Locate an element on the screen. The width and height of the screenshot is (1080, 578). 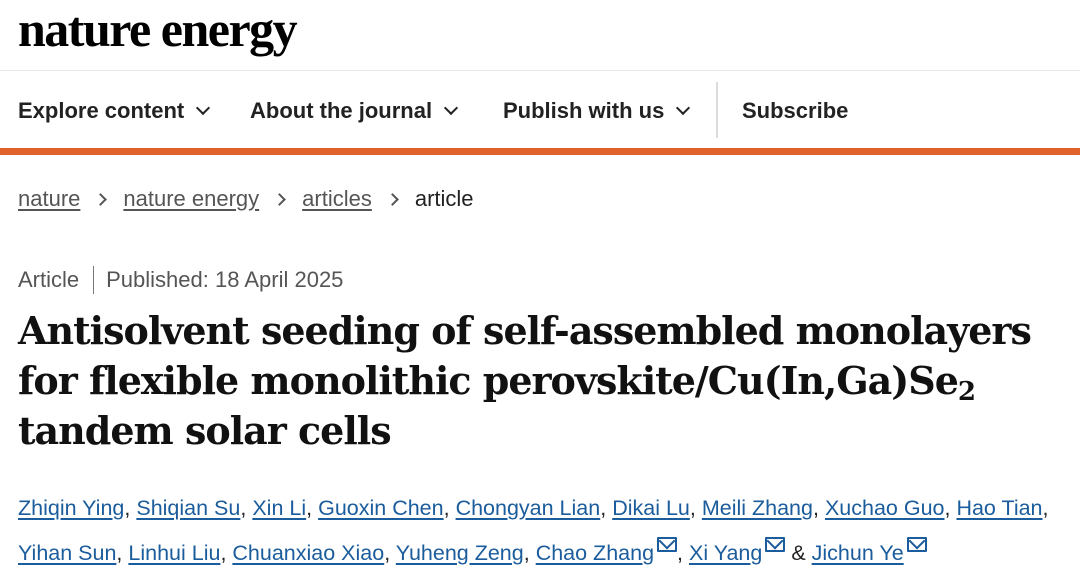
breadcrumb-nature-energy: nature energy is located at coordinates (191, 199).